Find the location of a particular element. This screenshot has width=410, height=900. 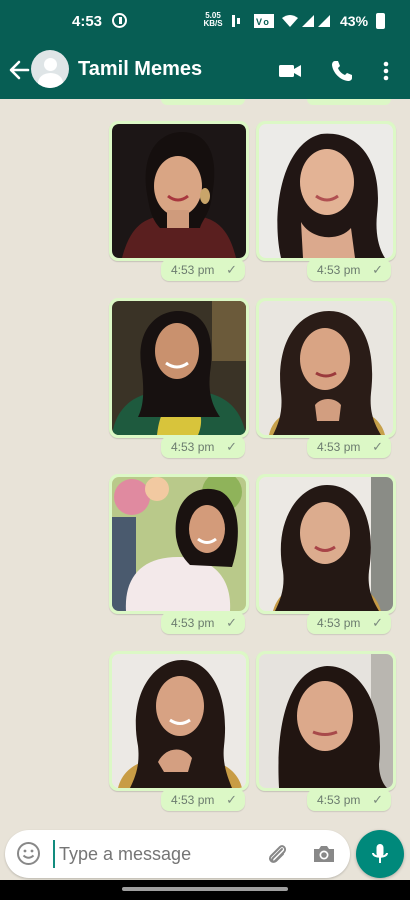

home-gesture-bar is located at coordinates (205, 889).